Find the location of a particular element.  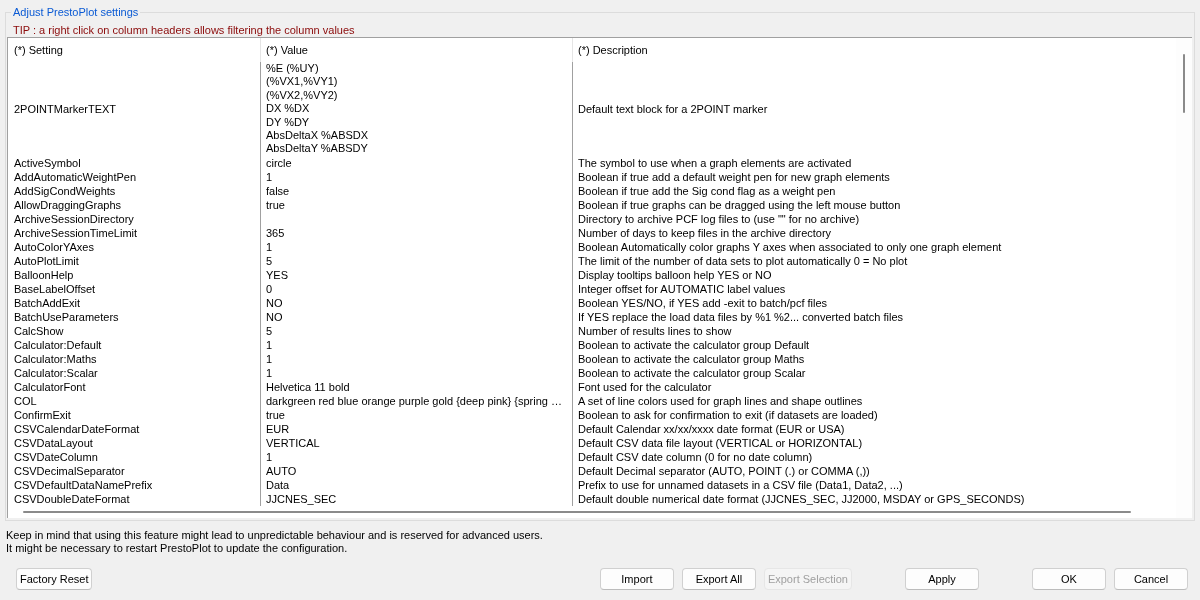

table-cell-text: Integer offset for AUTOMATIC label values is located at coordinates (682, 288).